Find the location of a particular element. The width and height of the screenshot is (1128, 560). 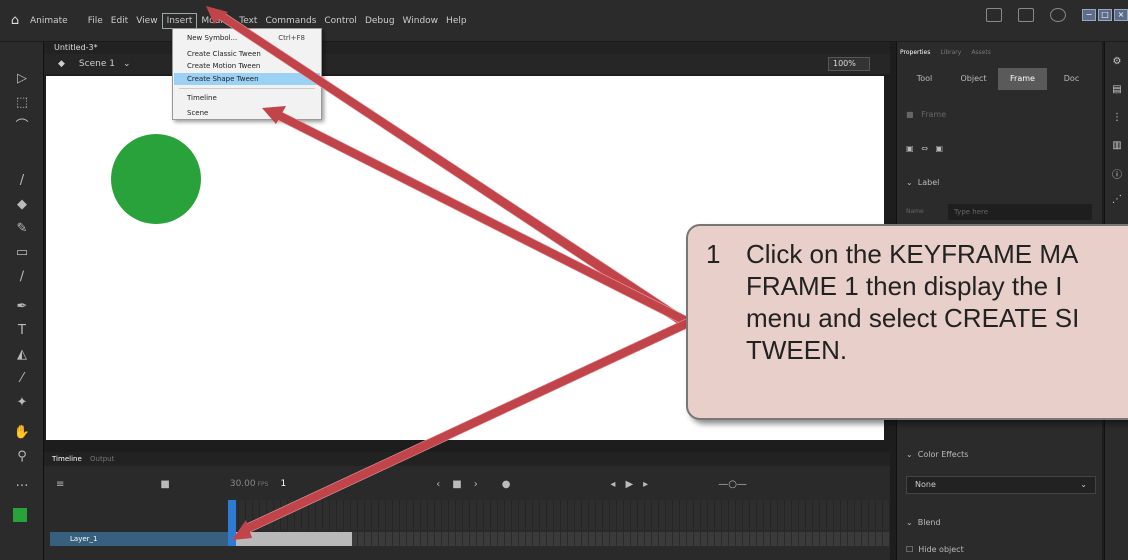

line-3-b: select CREATE SI is located at coordinates (974, 318).